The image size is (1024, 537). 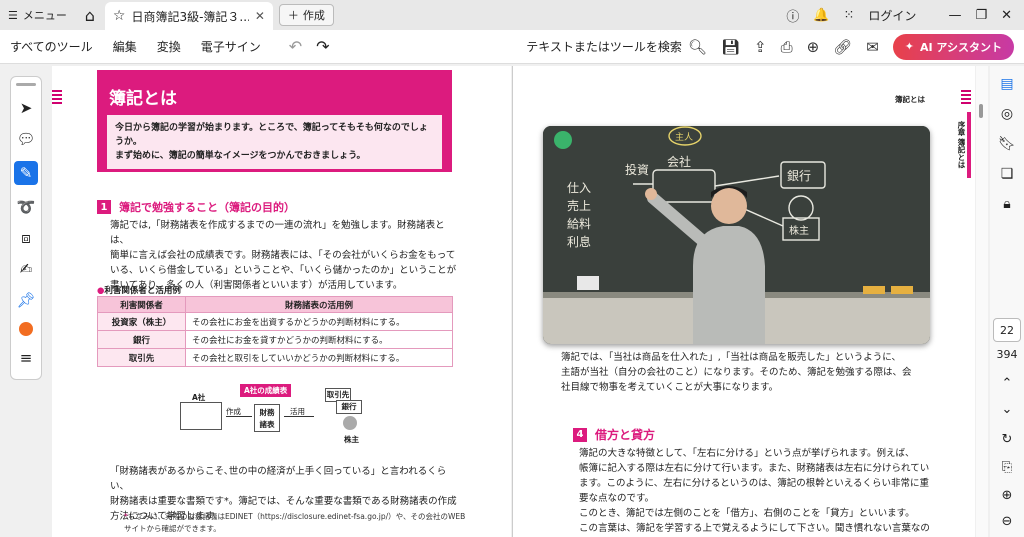 What do you see at coordinates (278, 479) in the screenshot?
I see `text-line: 「財務諸表があるからこそ､世の中の経済が上手く回っている」と言われるくらい、` at bounding box center [278, 479].